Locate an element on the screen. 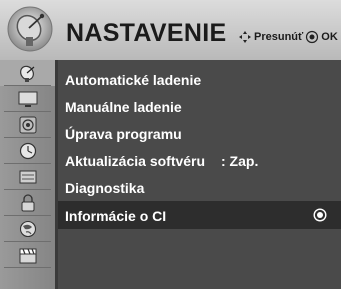  sidebar-item-media is located at coordinates (27, 255).